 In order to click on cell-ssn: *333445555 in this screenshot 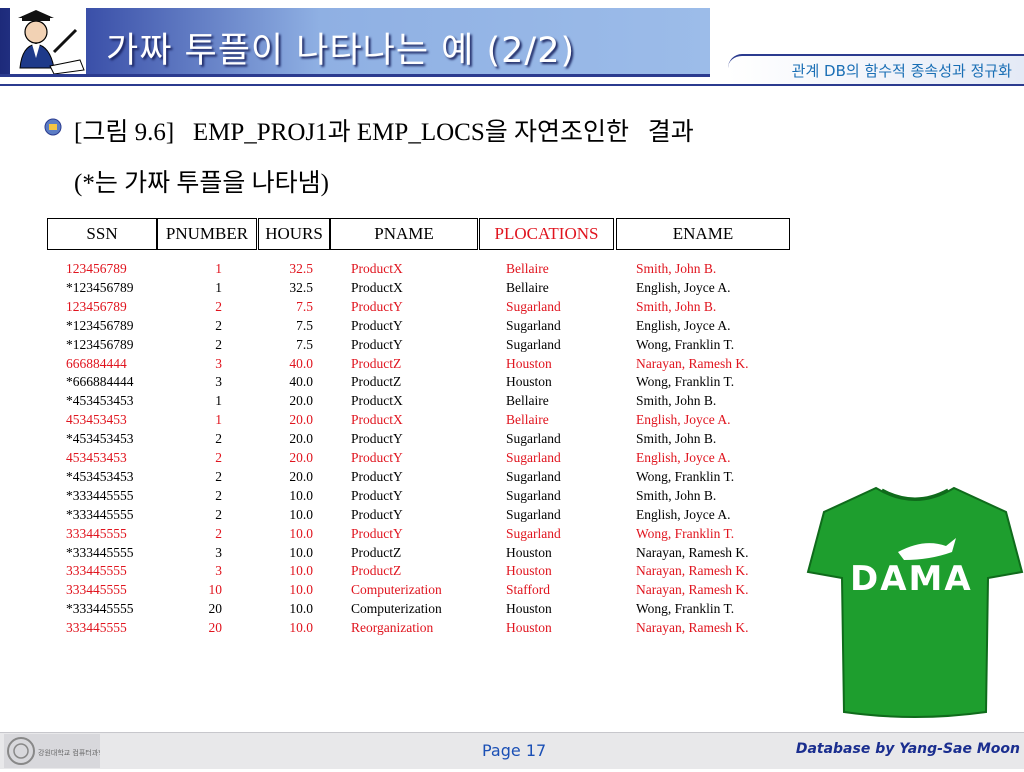, I will do `click(100, 609)`.